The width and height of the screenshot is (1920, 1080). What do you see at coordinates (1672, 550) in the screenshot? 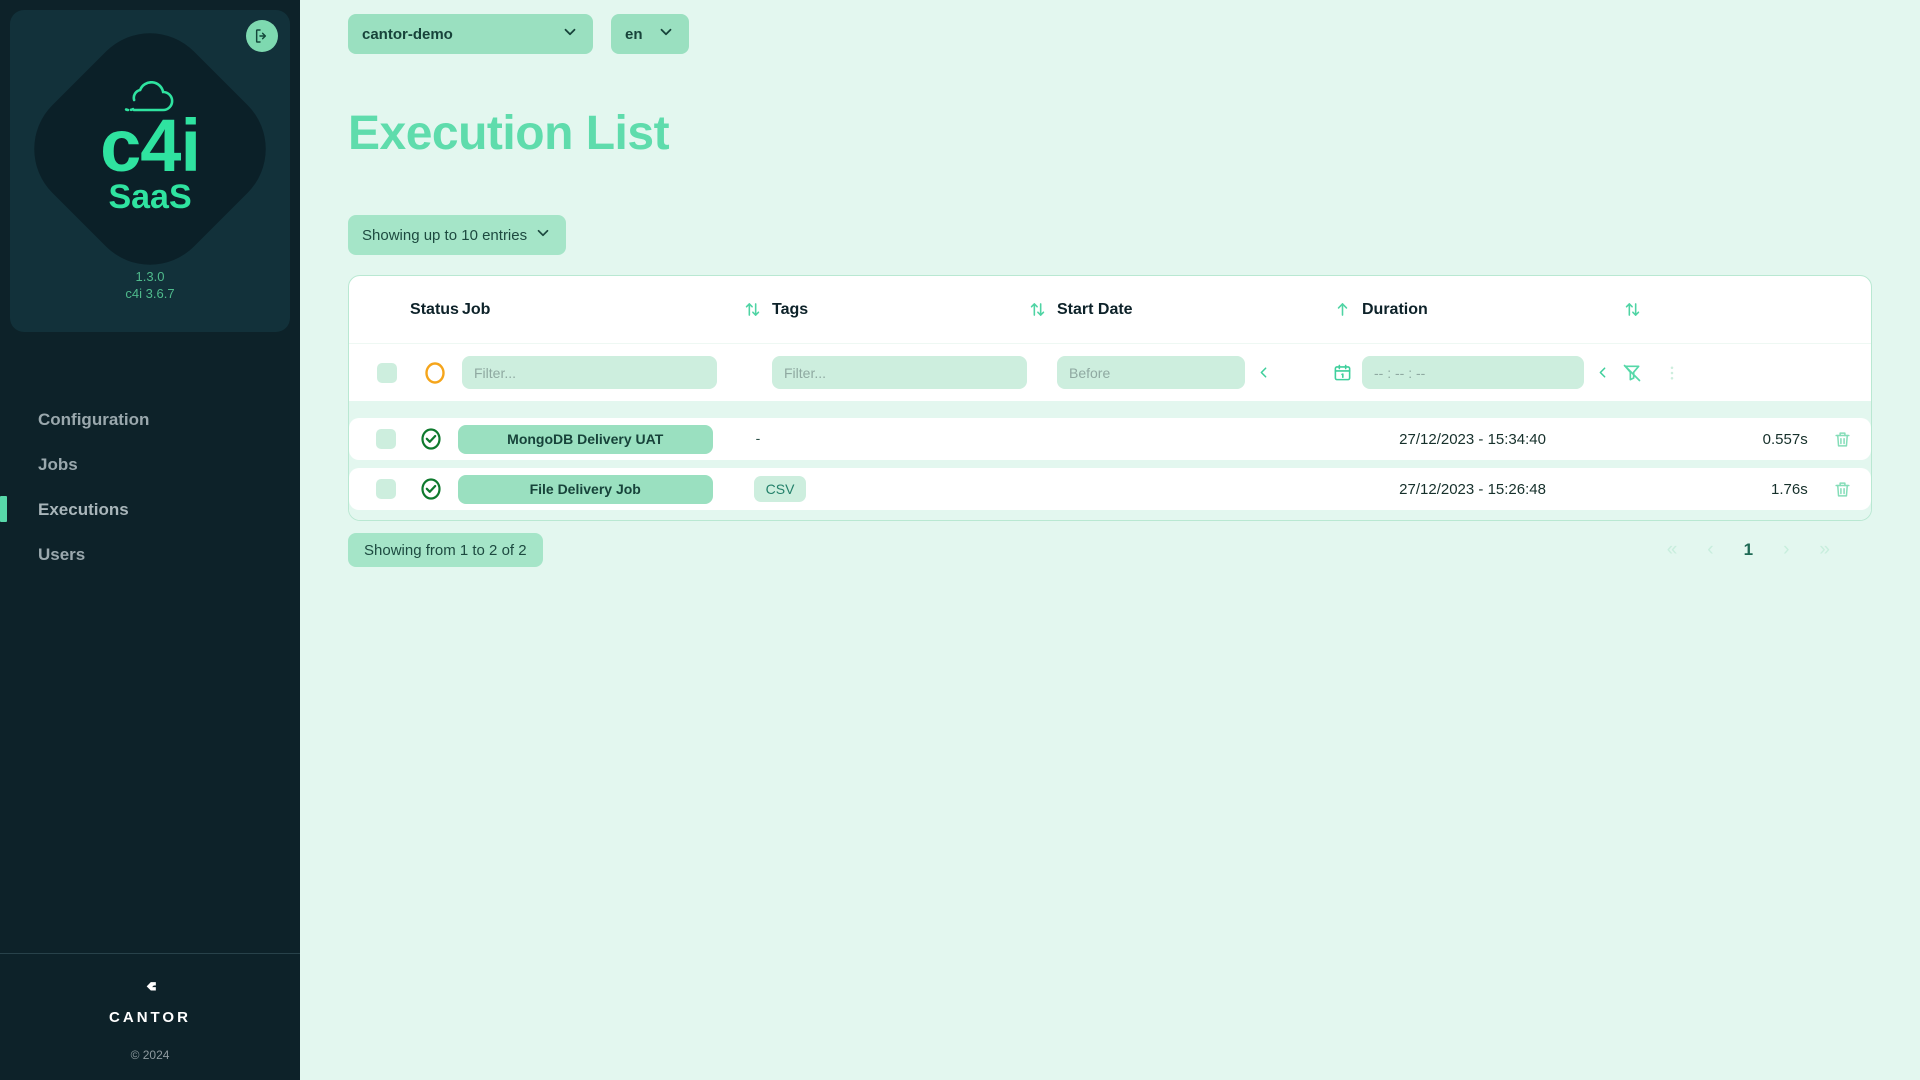
I see `pagination-first-button: «` at bounding box center [1672, 550].